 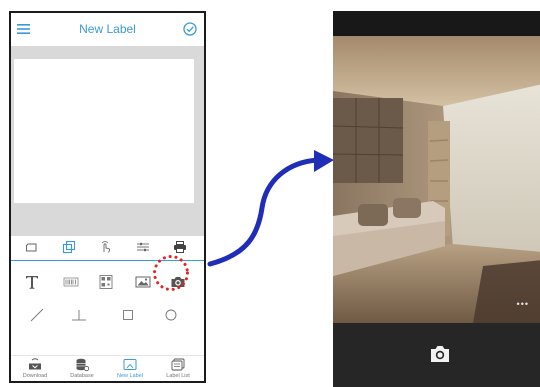 I want to click on table-tool-icon, so click(x=79, y=315).